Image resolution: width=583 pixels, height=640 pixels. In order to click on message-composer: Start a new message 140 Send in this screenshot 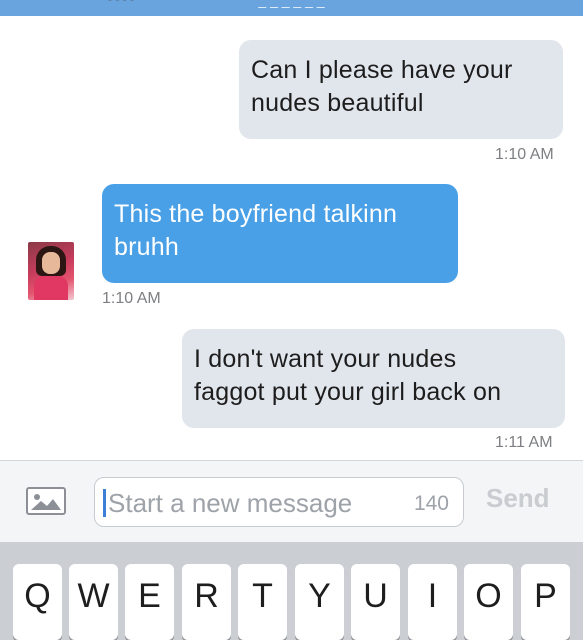, I will do `click(291, 501)`.